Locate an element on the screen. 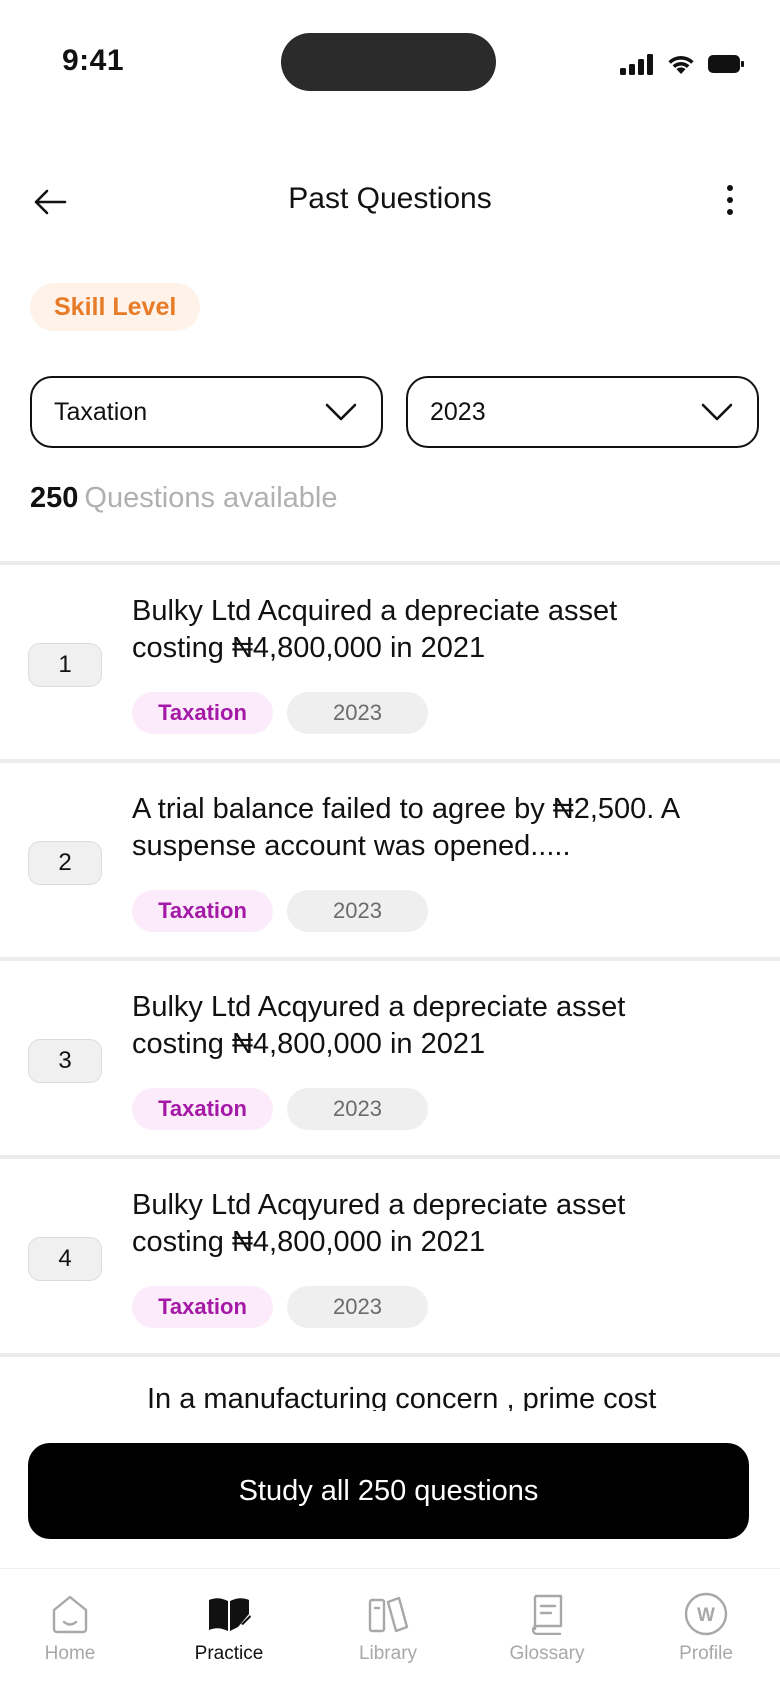  questions-count: 250 Questions available is located at coordinates (184, 498).